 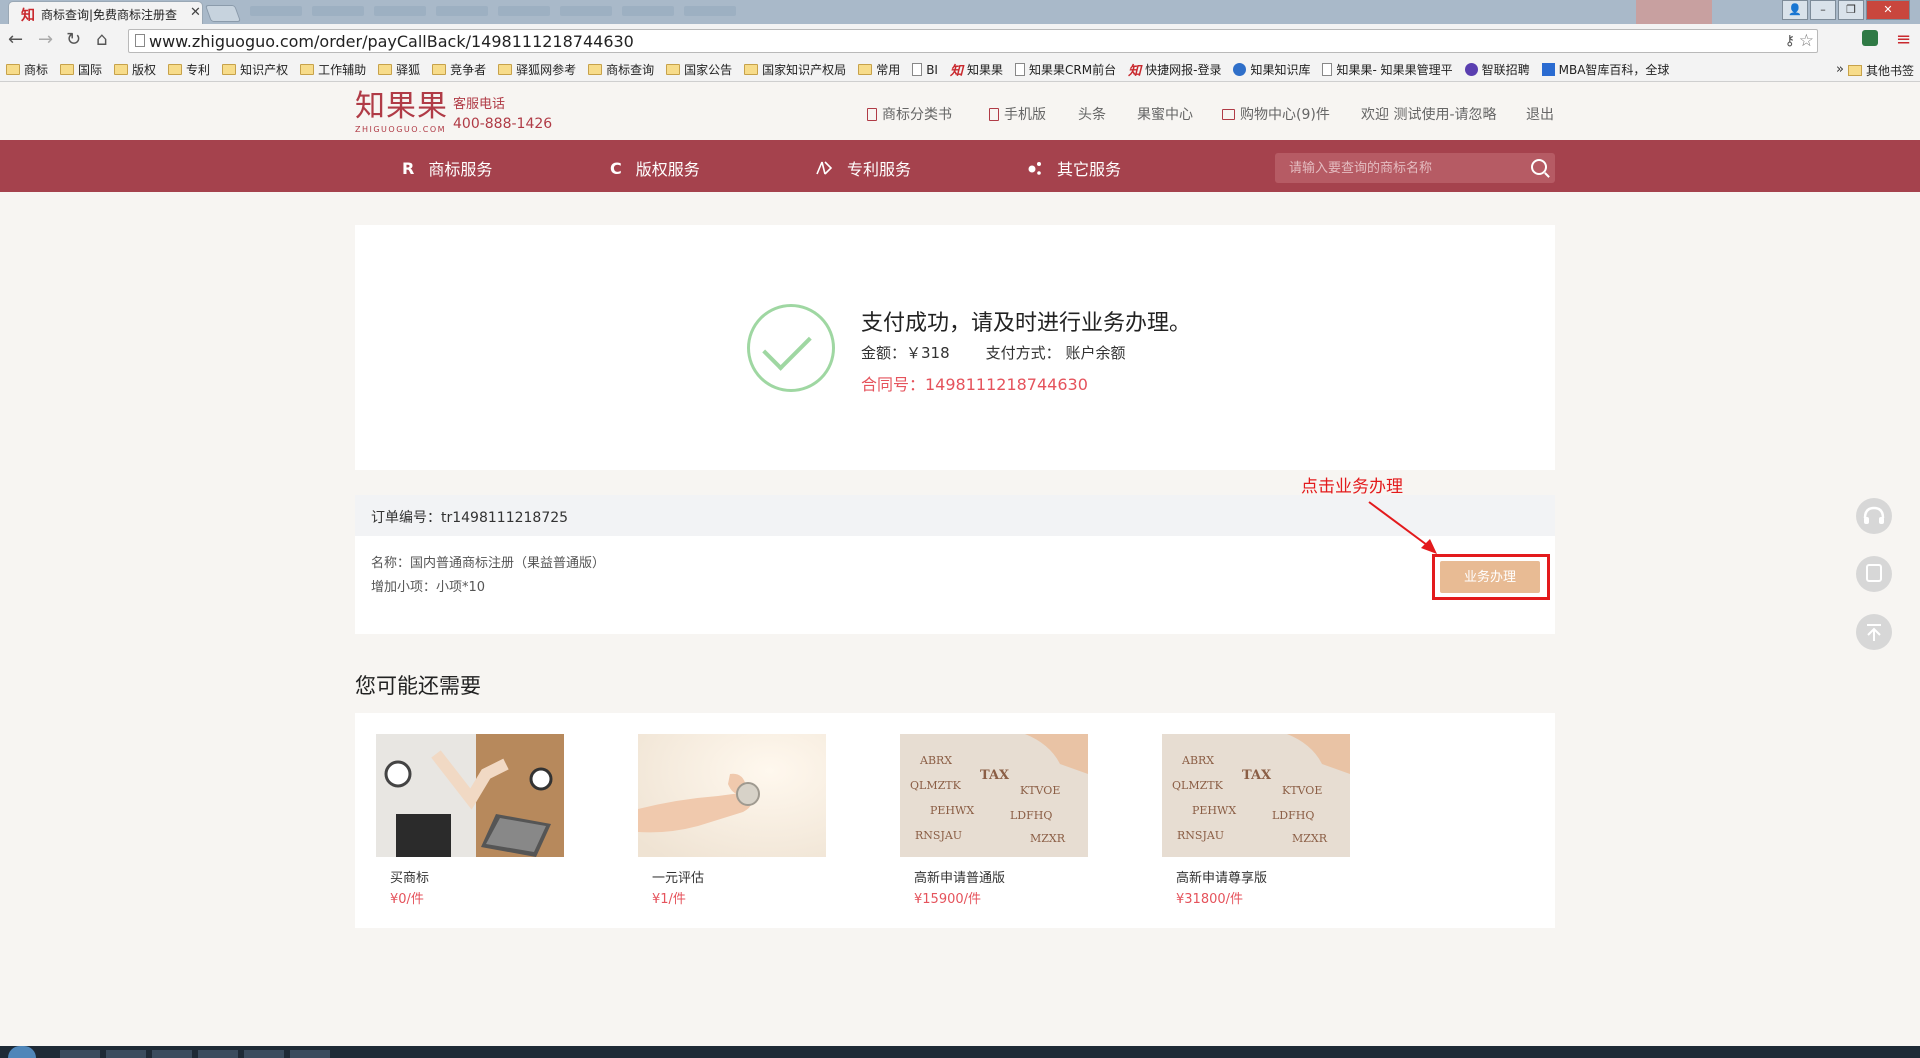 I want to click on bookmark-item: 商标, so click(x=27, y=69).